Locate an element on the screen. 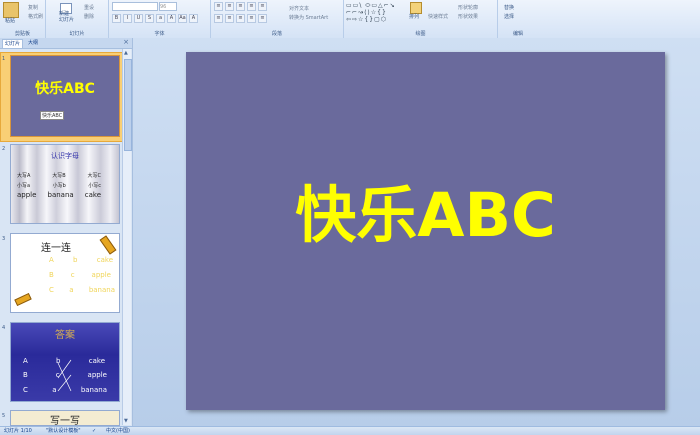 The height and width of the screenshot is (435, 700). slides-group-label: 幻灯片 is located at coordinates (77, 34).